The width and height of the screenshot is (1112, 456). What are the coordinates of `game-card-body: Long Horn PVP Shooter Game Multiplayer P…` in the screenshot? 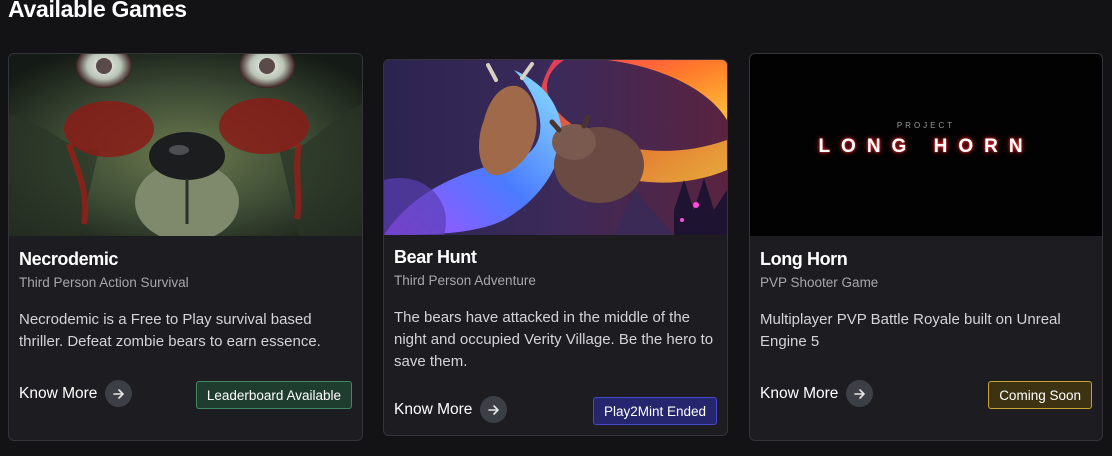 It's located at (926, 300).